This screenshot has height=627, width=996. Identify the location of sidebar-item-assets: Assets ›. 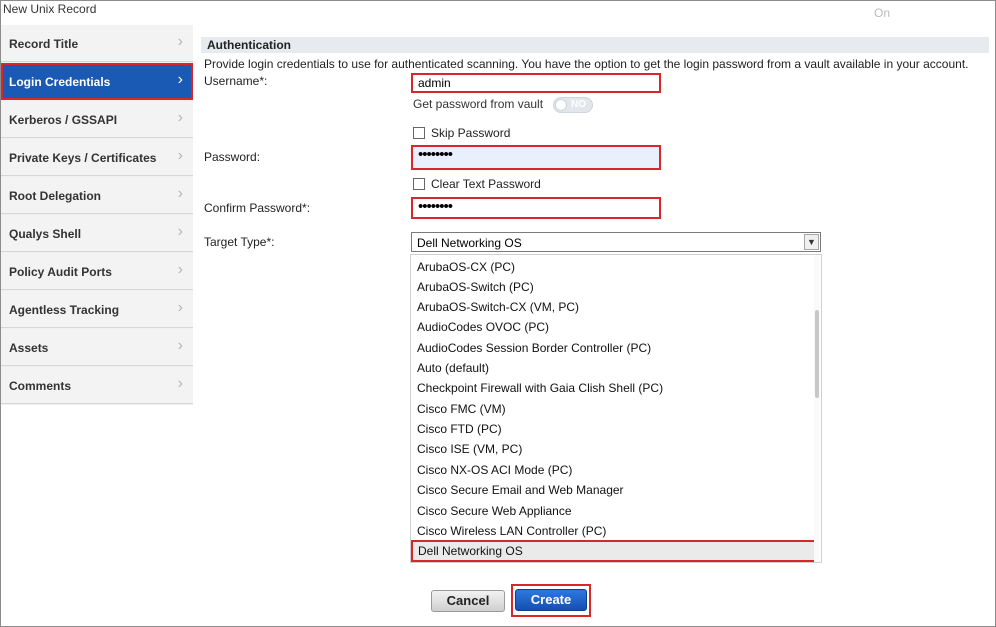
(97, 347).